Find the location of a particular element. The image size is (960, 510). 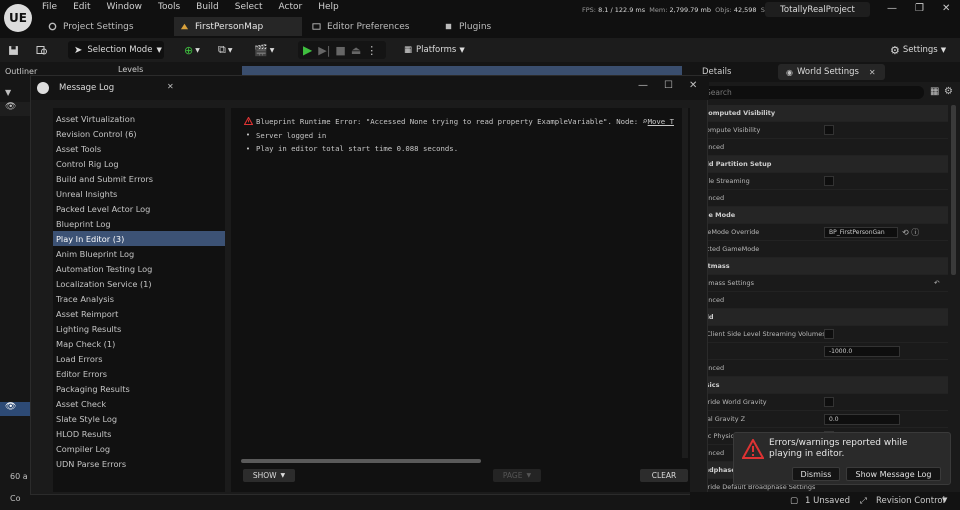

log-category-item: Asset Tools is located at coordinates (139, 148).